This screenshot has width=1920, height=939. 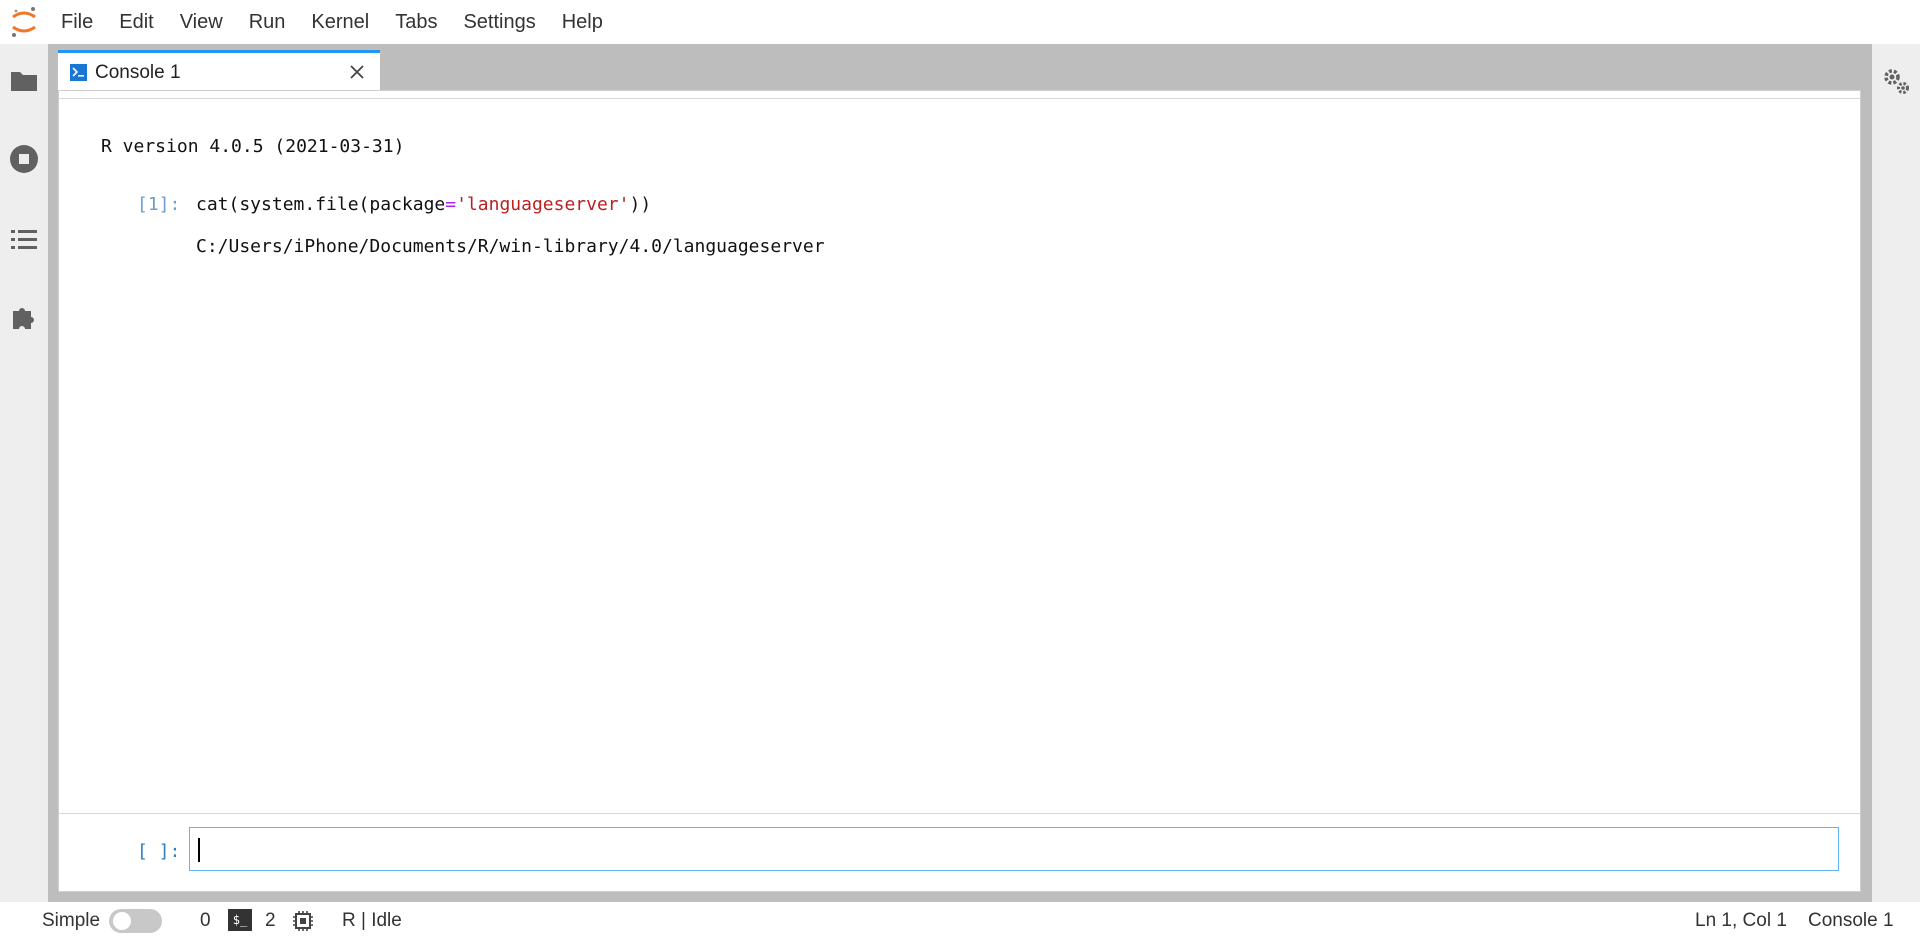 I want to click on table-of-contents-icon, so click(x=24, y=239).